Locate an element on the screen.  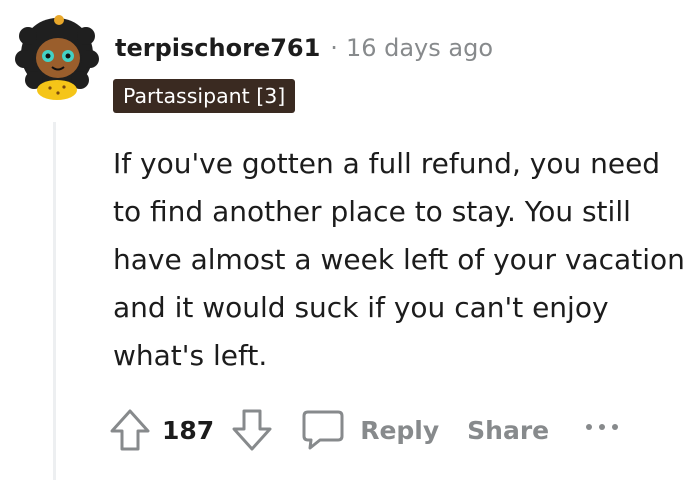
comment-meta: terpischore761 · 16 days ago is located at coordinates (304, 48).